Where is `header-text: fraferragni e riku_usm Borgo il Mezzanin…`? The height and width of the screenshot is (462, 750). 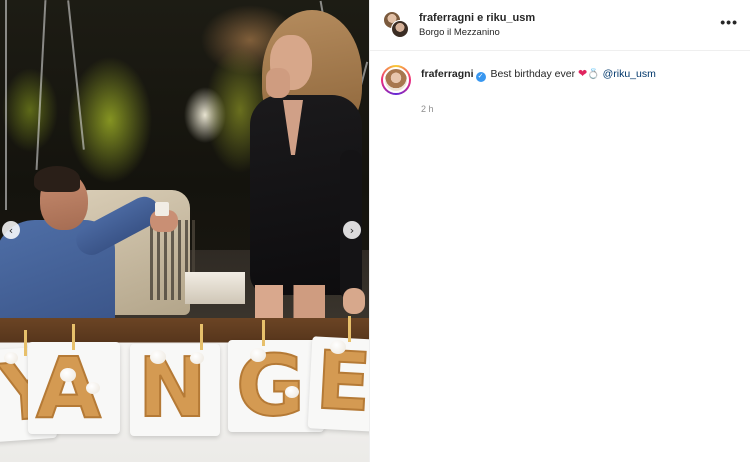
header-text: fraferragni e riku_usm Borgo il Mezzanin… is located at coordinates (569, 25).